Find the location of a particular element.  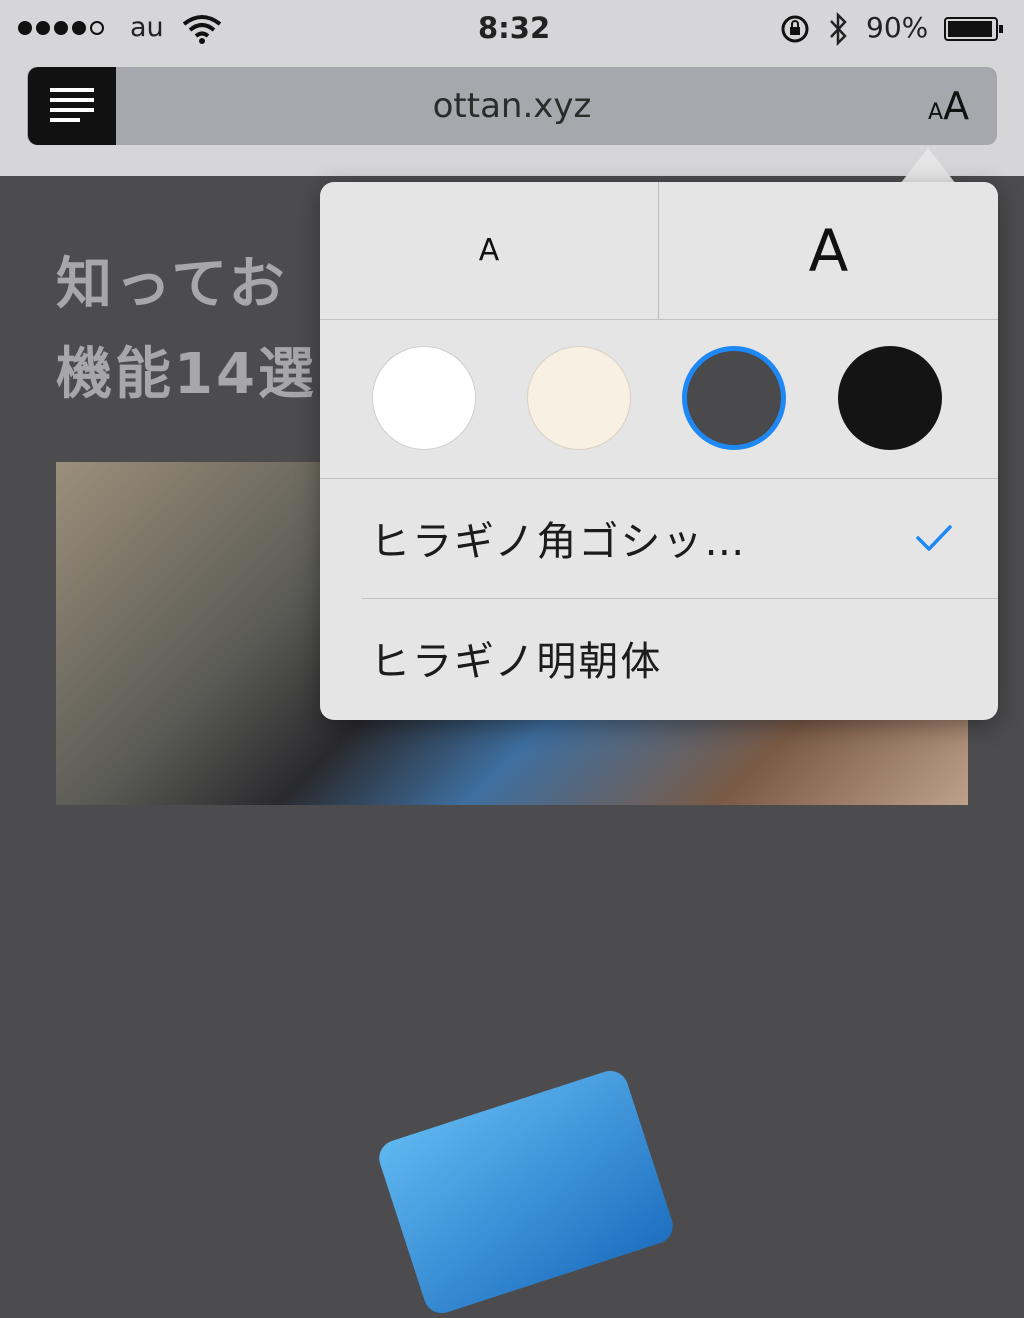

font-size-controls: A A is located at coordinates (659, 250).